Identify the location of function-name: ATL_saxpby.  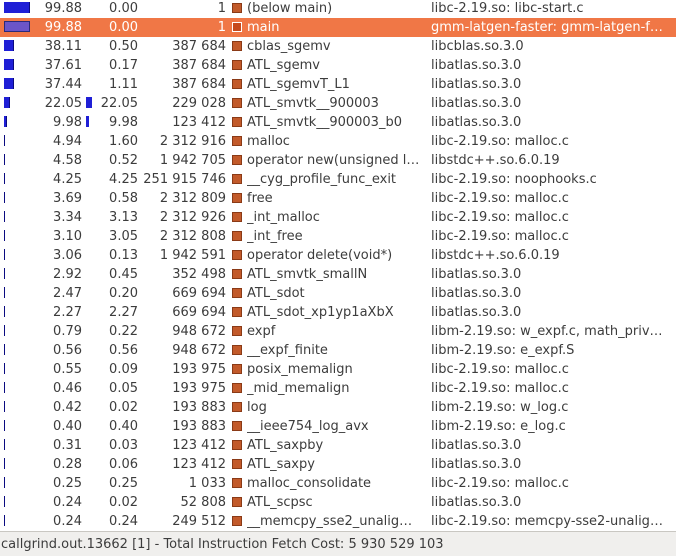
(285, 445).